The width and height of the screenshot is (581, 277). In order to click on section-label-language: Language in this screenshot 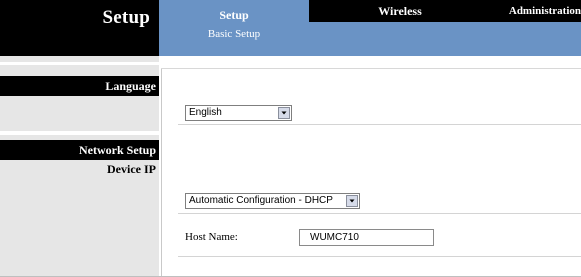, I will do `click(130, 86)`.